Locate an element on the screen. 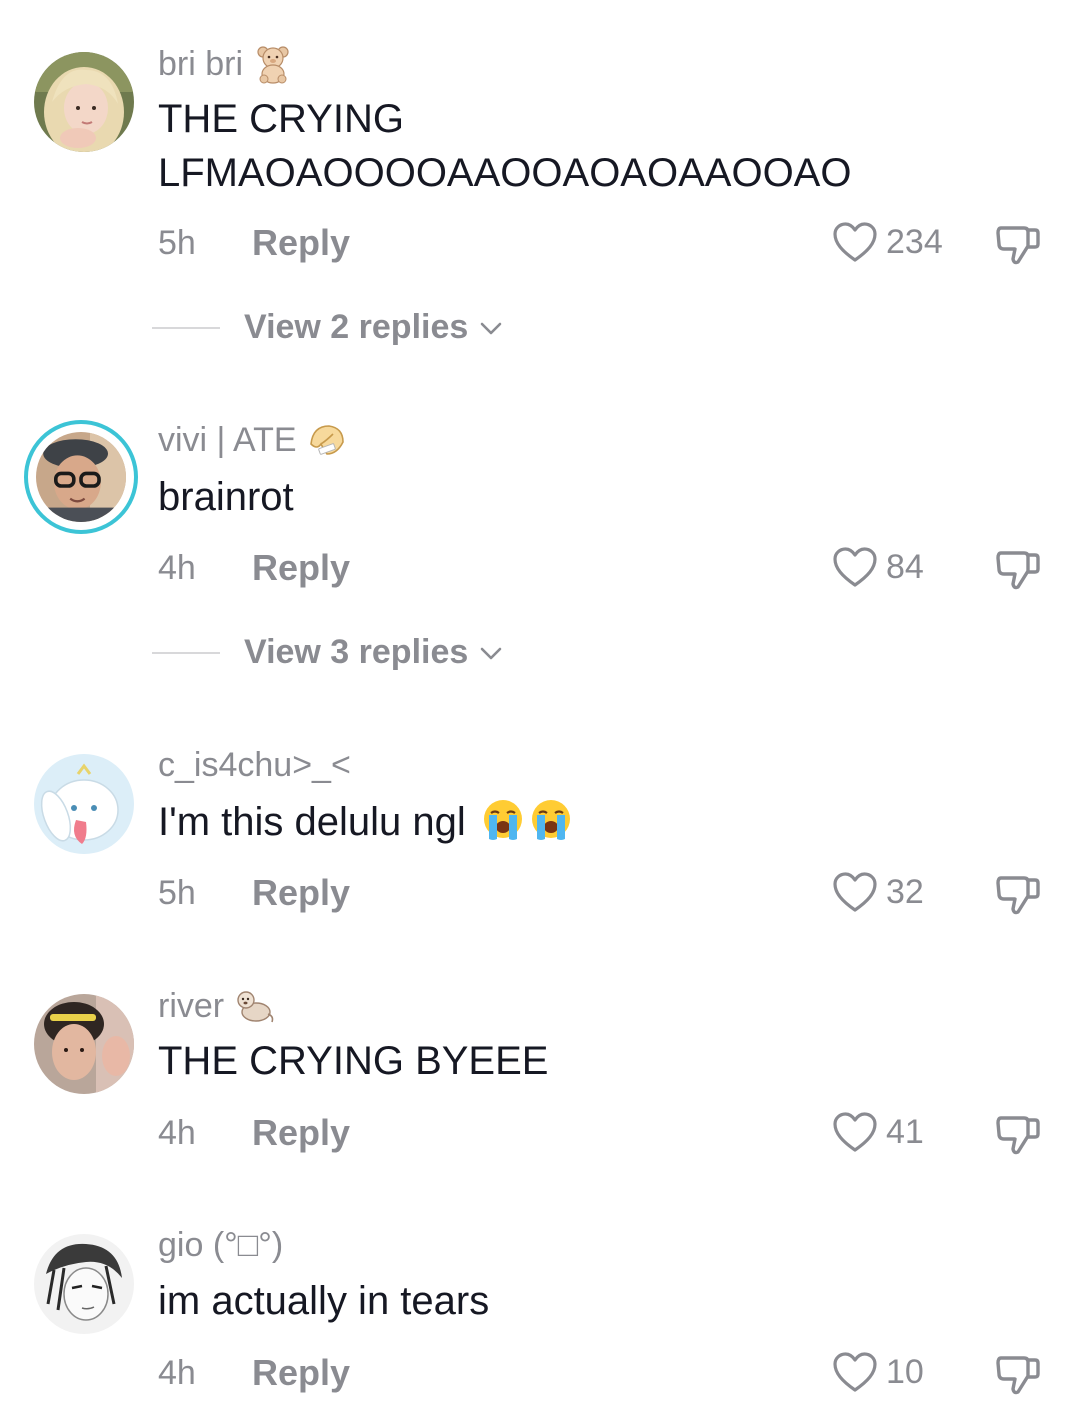 The image size is (1076, 1424). username: gio (°□°) is located at coordinates (220, 1245).